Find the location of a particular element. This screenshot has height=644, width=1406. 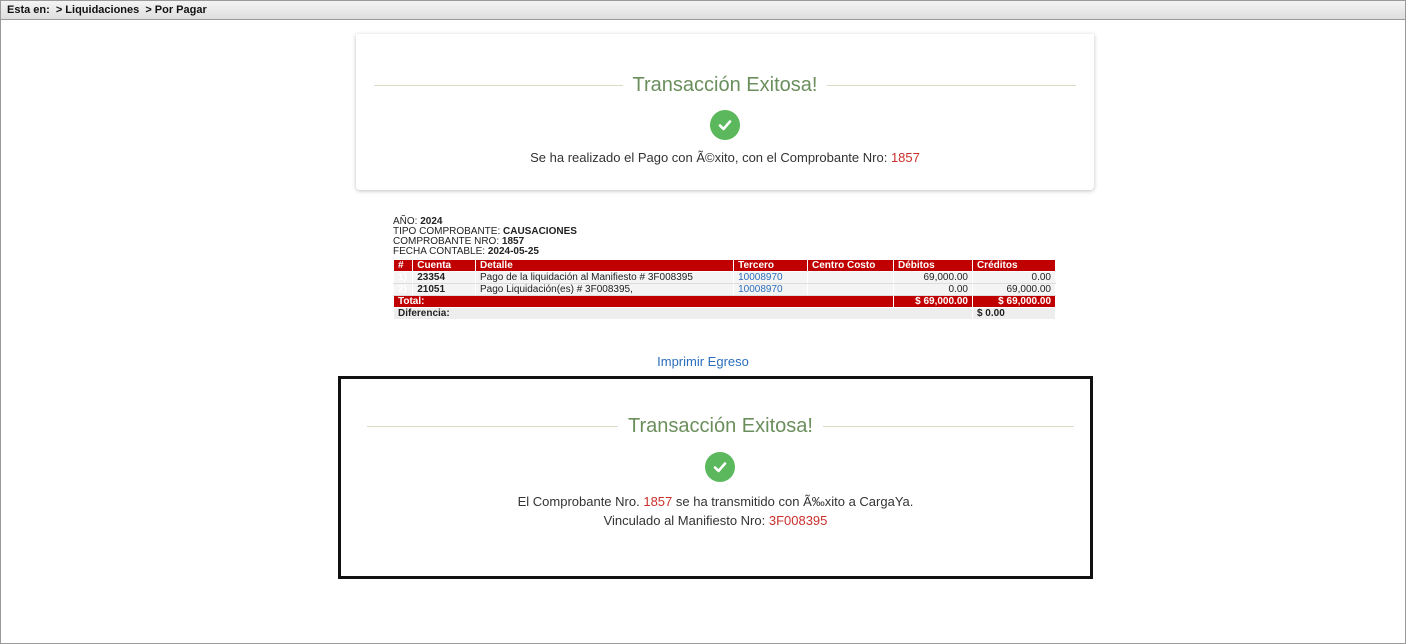

col-header-creditos: Créditos is located at coordinates (1014, 265).